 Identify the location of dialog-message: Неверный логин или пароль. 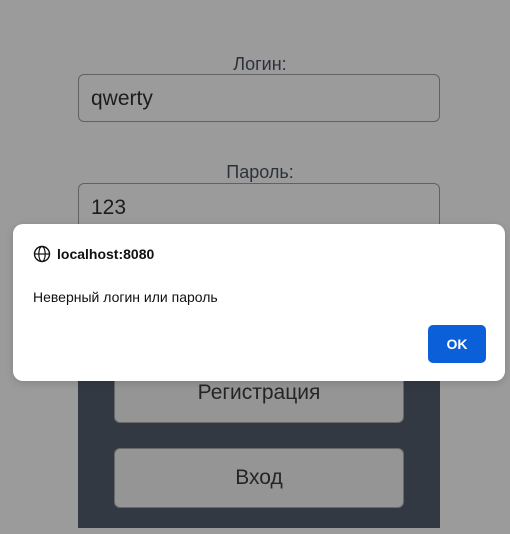
(125, 297).